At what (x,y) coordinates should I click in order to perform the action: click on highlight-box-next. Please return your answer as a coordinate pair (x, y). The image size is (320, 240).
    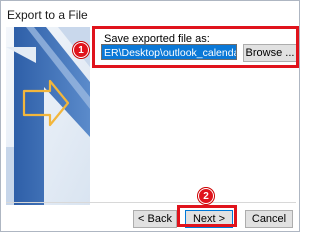
    Looking at the image, I should click on (207, 216).